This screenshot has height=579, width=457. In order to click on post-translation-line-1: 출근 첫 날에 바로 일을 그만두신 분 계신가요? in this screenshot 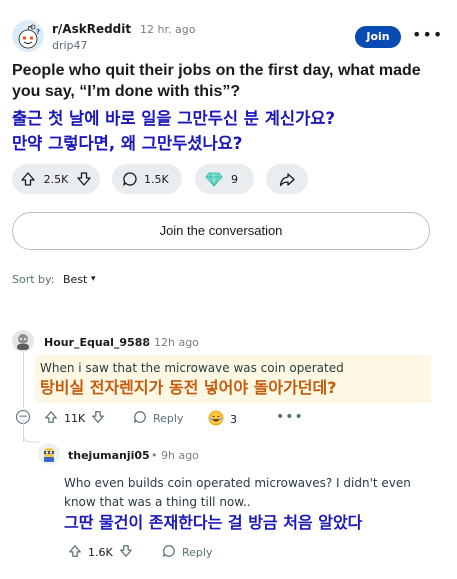, I will do `click(174, 118)`.